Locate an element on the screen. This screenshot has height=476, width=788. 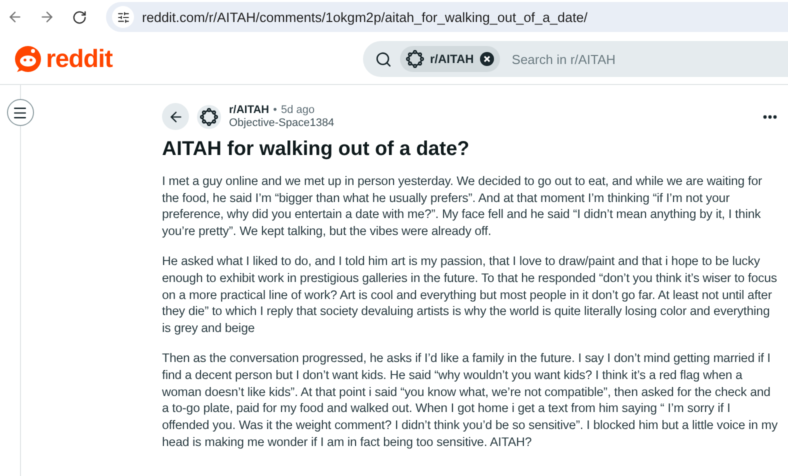
close-icon is located at coordinates (487, 59).